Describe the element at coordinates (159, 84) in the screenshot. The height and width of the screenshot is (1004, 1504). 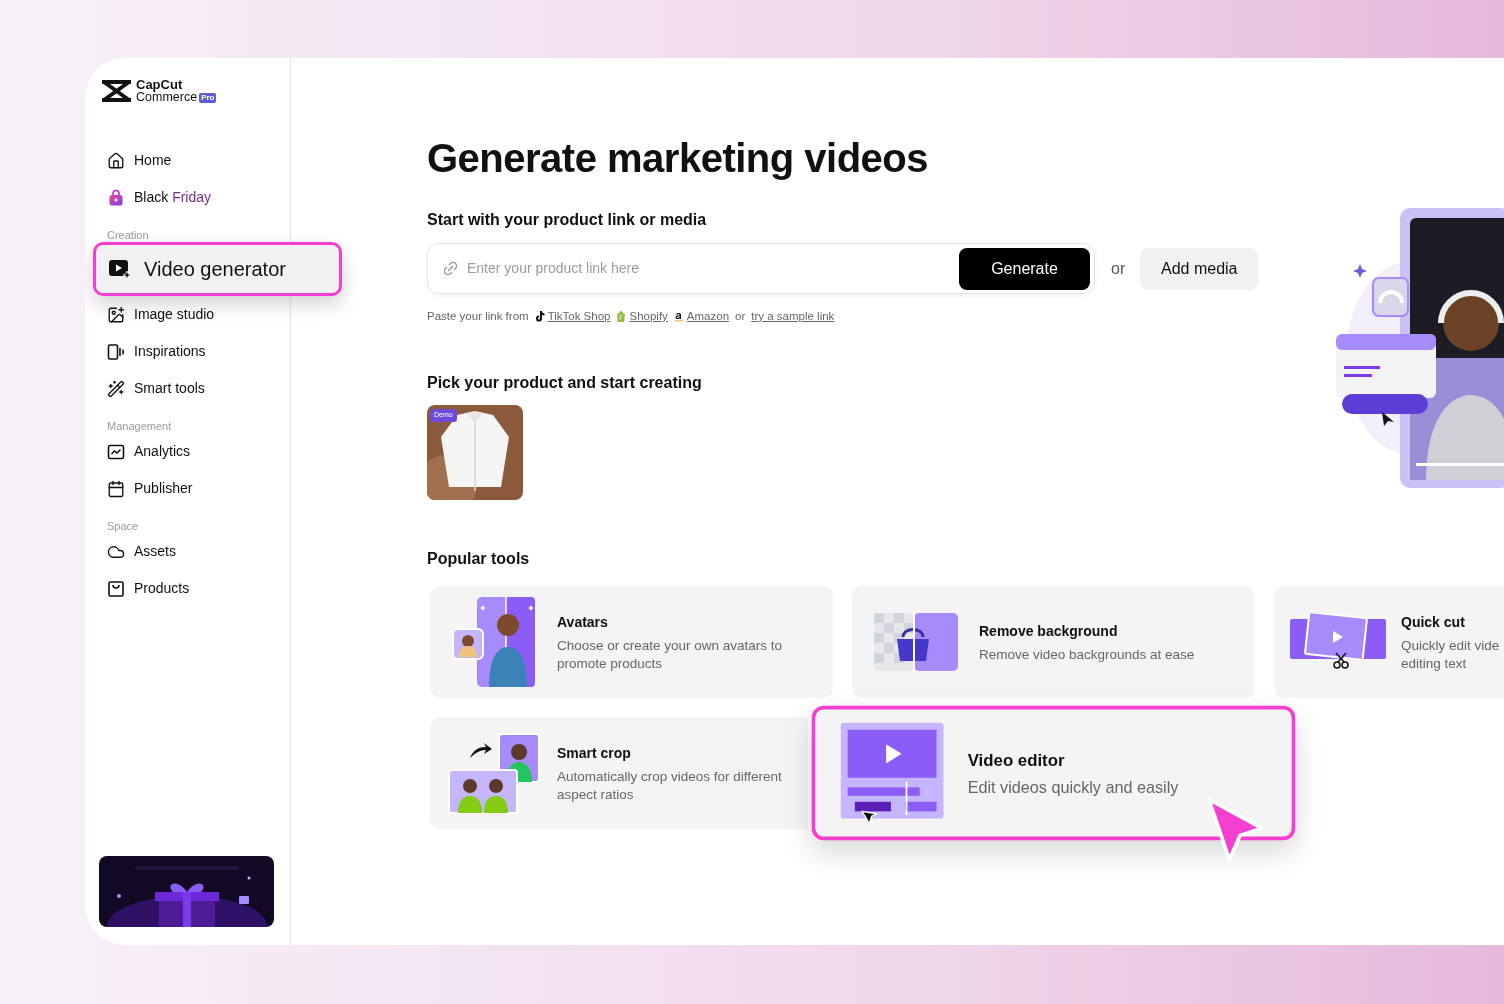
I see `logo-name: CapCut` at that location.